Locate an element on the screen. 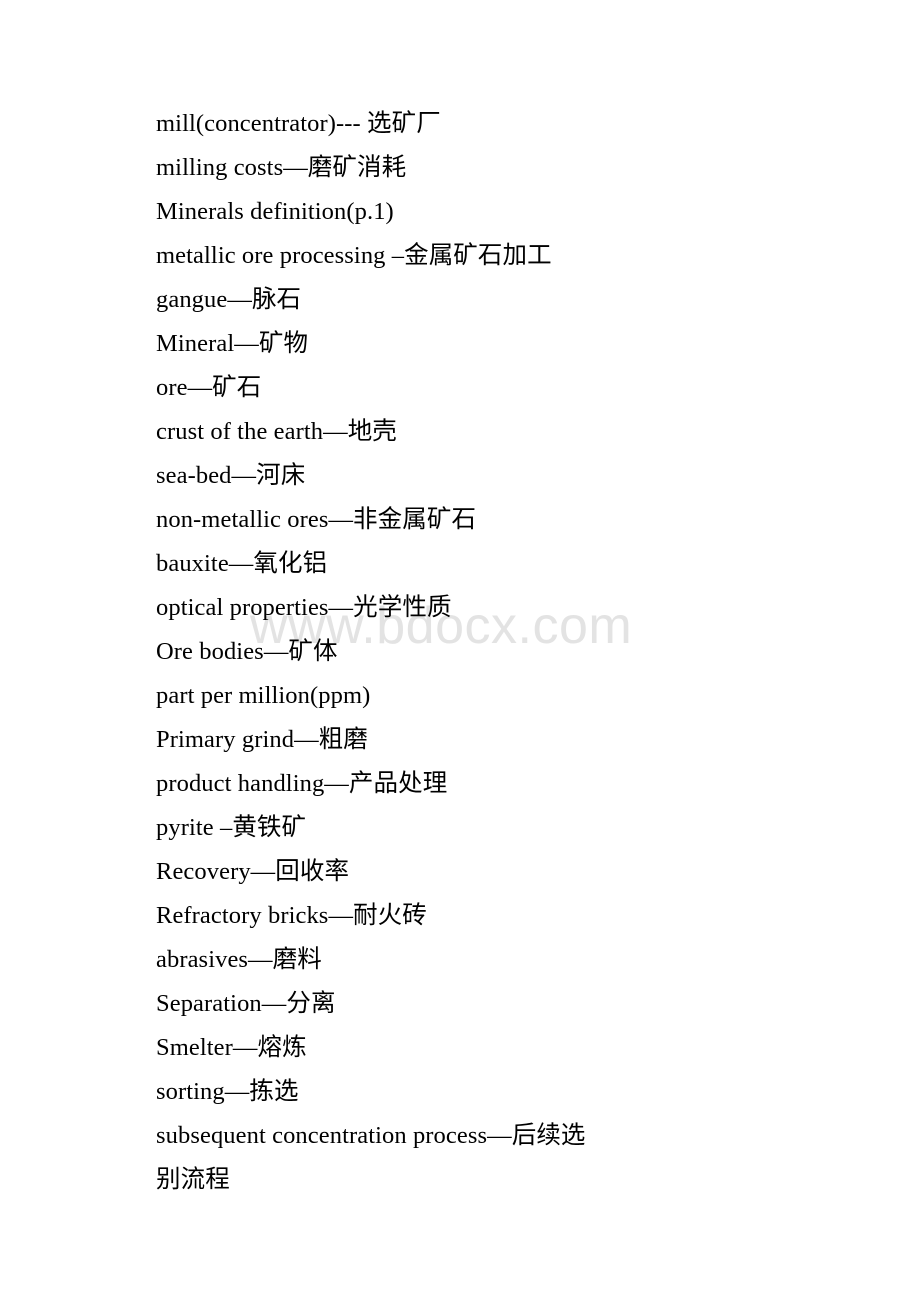  glossary-entry: crust of the earth—地壳 is located at coordinates (276, 431).